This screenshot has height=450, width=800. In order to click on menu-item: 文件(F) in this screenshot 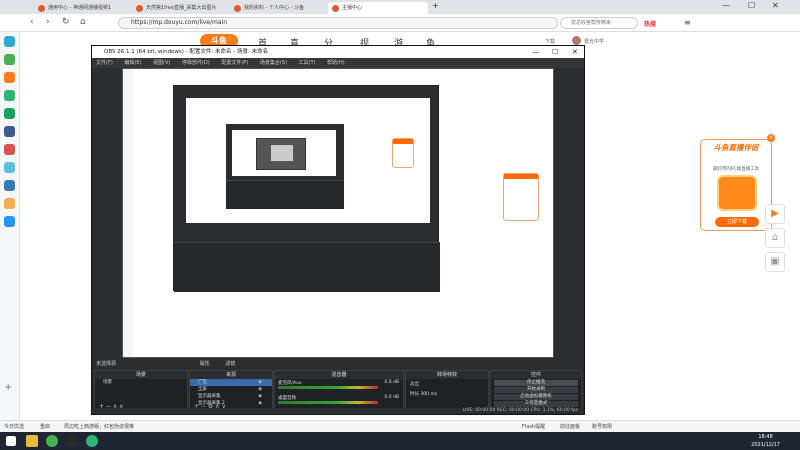, I will do `click(104, 63)`.